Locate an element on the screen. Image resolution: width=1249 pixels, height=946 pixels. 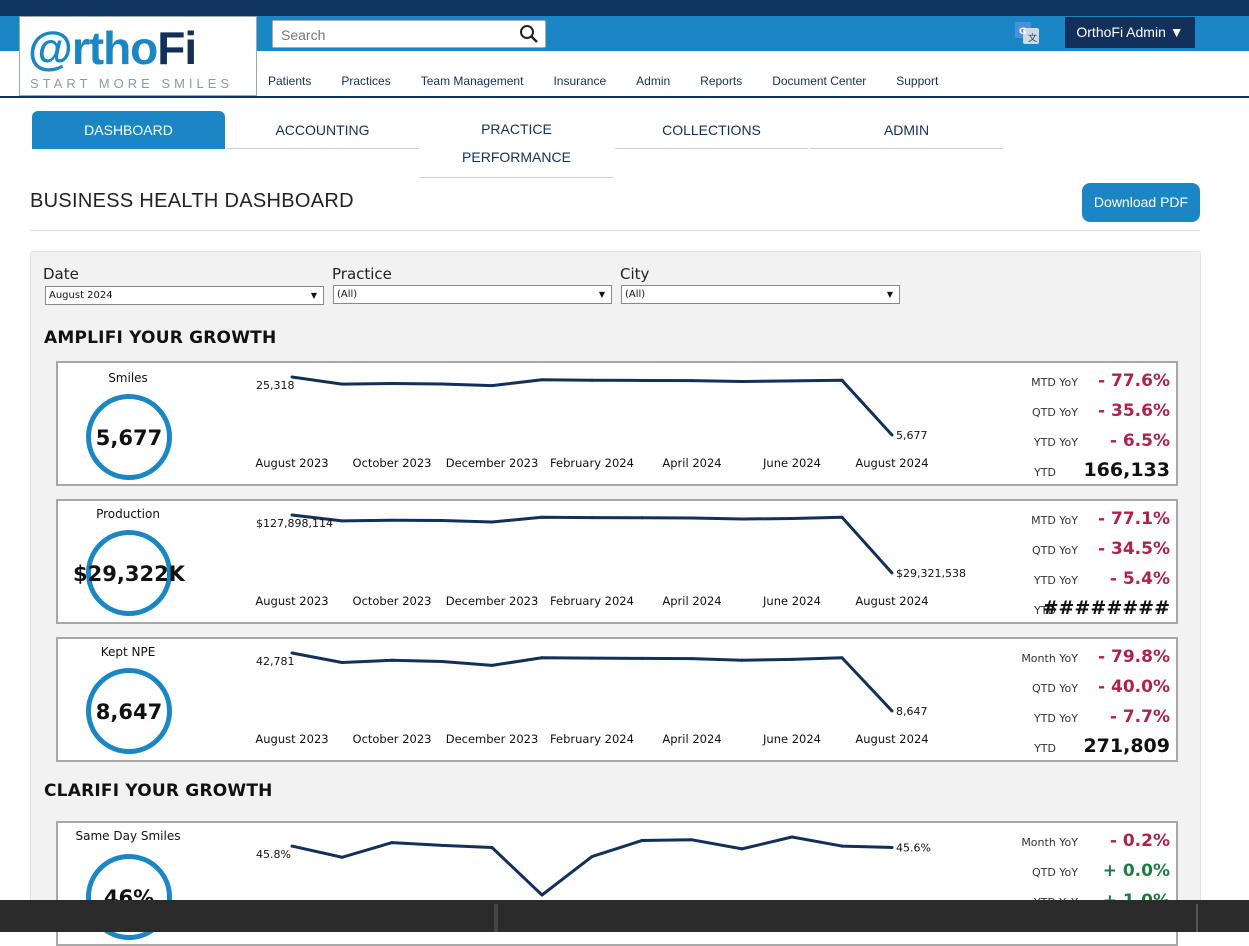
tab-admin: ADMIN is located at coordinates (906, 130).